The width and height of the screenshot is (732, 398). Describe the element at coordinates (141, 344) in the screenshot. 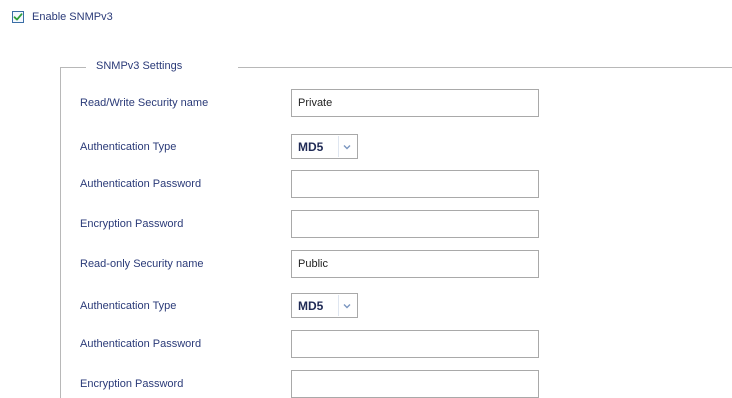

I see `ro-auth-password-label: Authentication Password` at that location.